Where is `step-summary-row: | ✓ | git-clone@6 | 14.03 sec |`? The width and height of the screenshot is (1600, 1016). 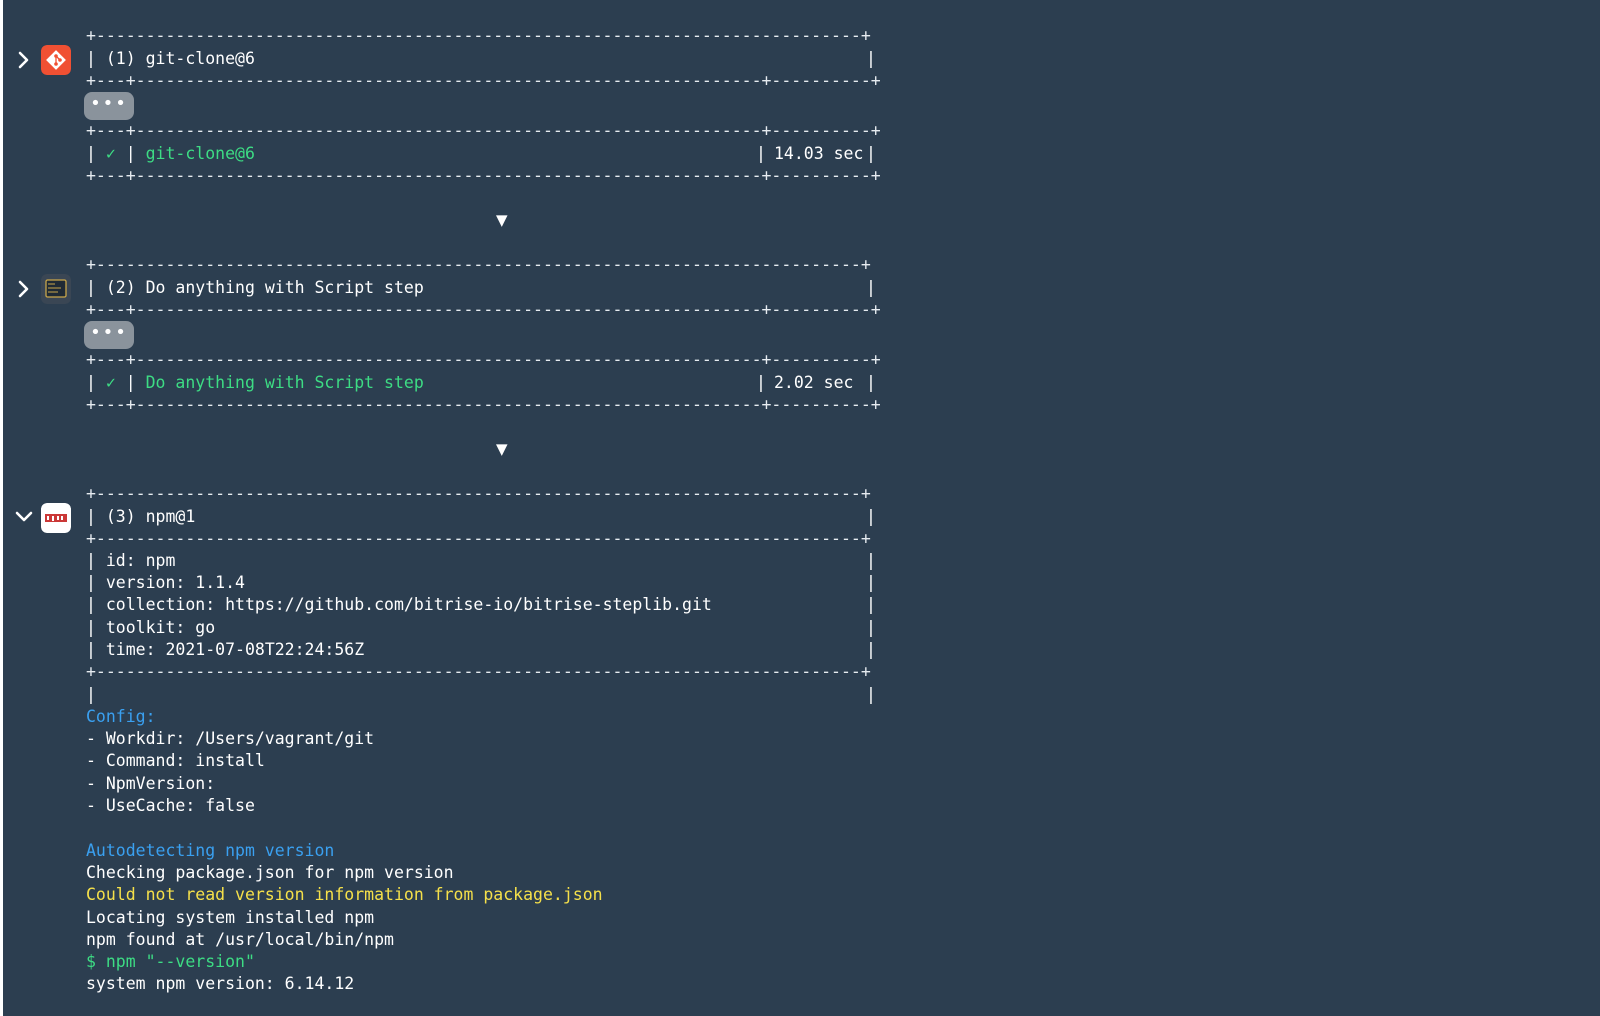 step-summary-row: | ✓ | git-clone@6 | 14.03 sec | is located at coordinates (481, 154).